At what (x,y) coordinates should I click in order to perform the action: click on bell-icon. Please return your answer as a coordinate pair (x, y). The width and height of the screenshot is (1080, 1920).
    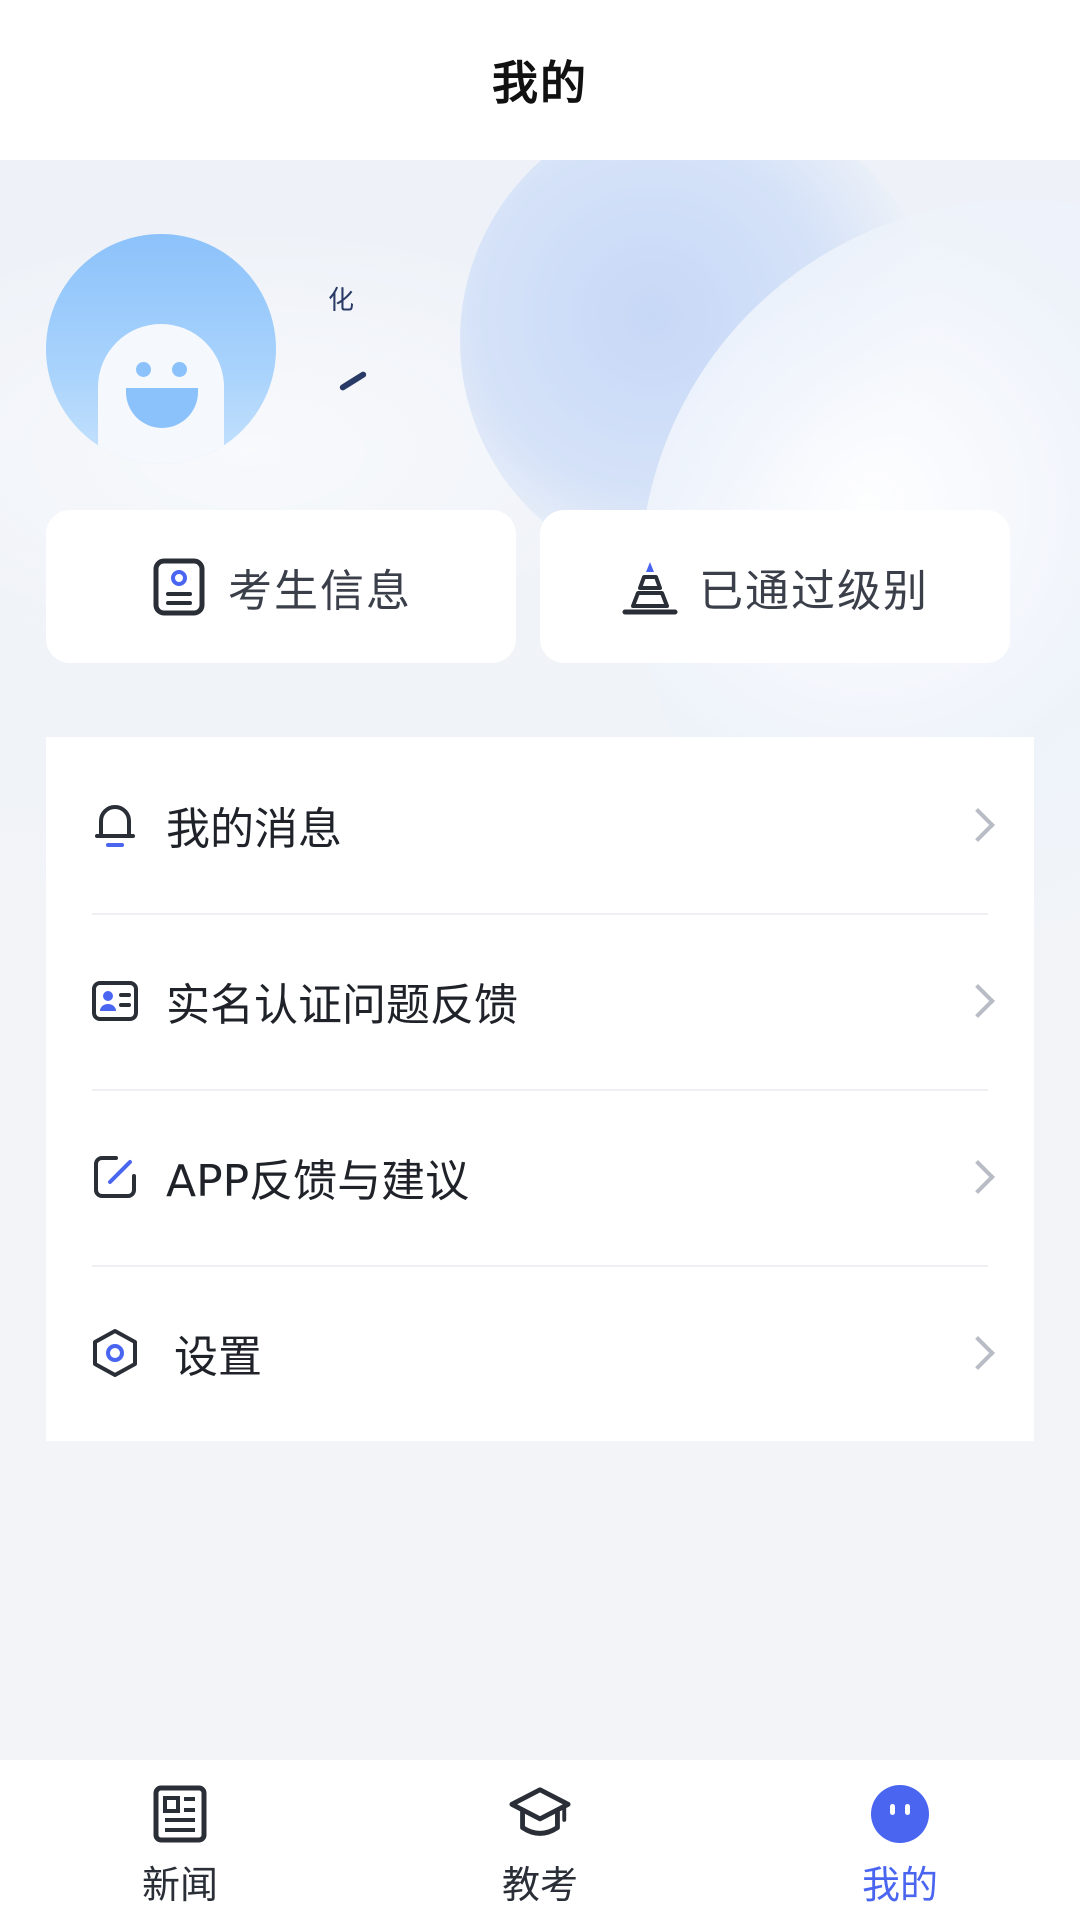
    Looking at the image, I should click on (115, 825).